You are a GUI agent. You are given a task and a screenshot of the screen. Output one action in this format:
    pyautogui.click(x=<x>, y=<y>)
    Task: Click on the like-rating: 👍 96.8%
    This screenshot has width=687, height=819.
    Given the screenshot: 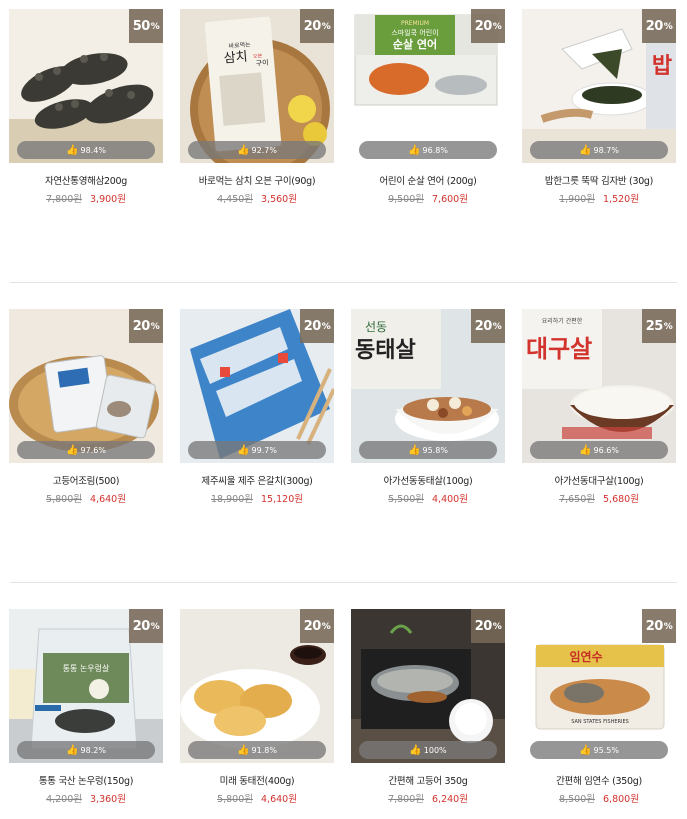 What is the action you would take?
    pyautogui.click(x=428, y=150)
    